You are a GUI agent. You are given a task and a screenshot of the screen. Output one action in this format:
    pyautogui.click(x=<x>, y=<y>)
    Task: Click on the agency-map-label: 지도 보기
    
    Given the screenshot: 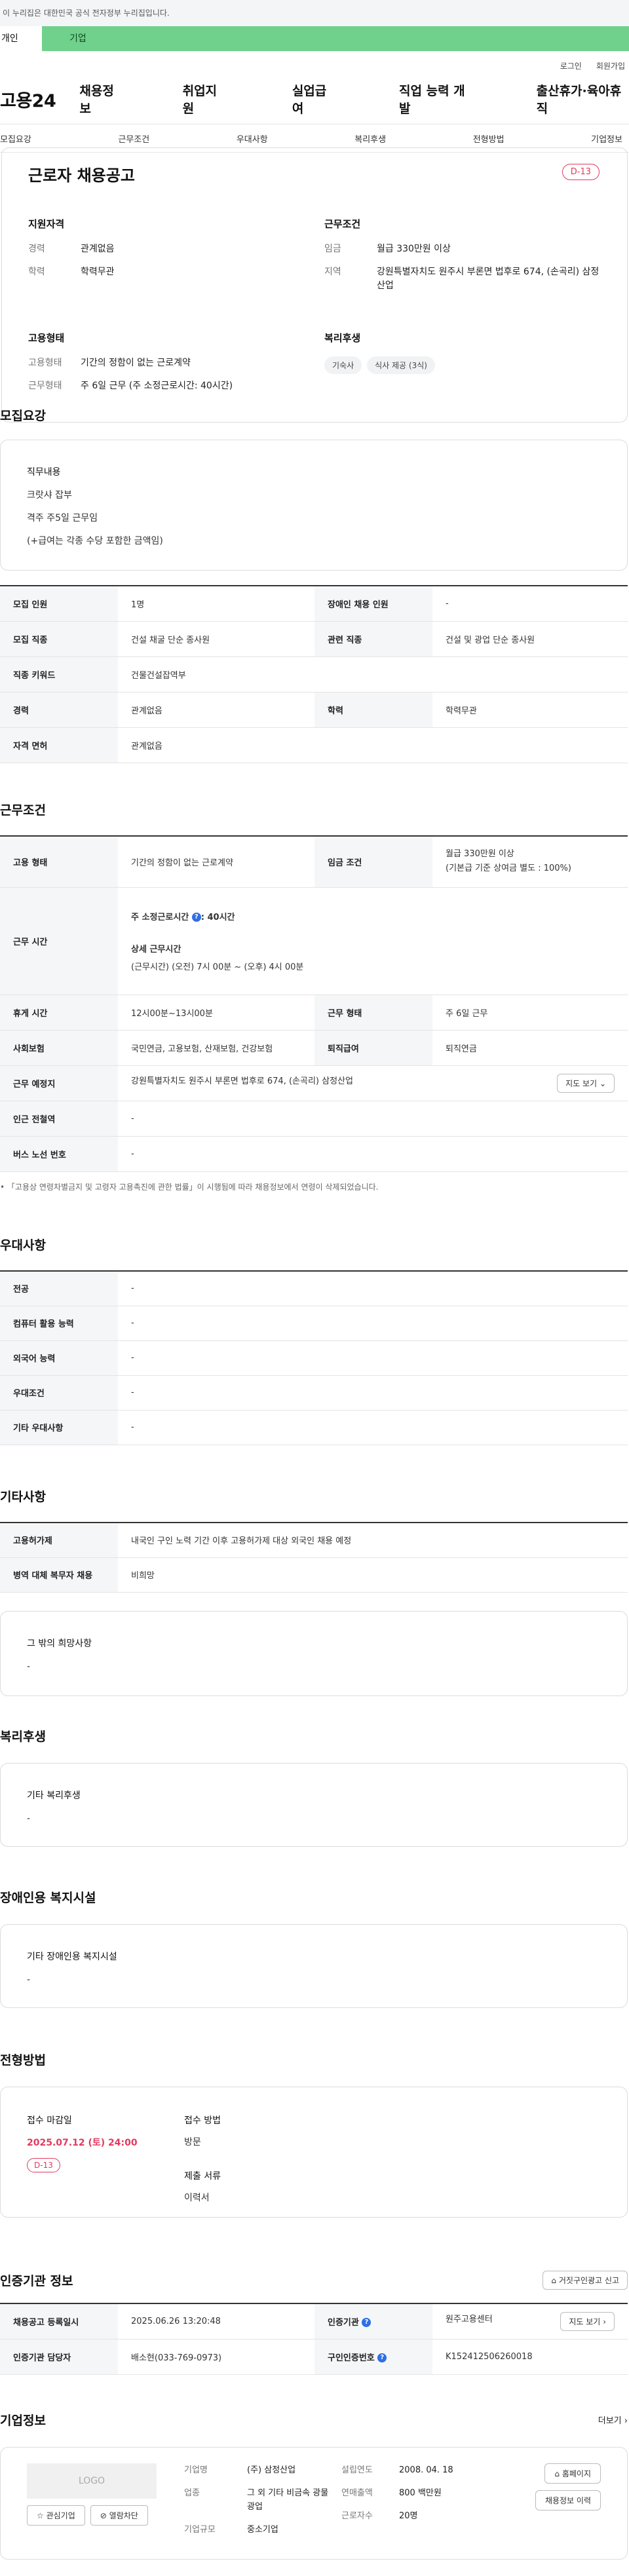 What is the action you would take?
    pyautogui.click(x=585, y=2321)
    